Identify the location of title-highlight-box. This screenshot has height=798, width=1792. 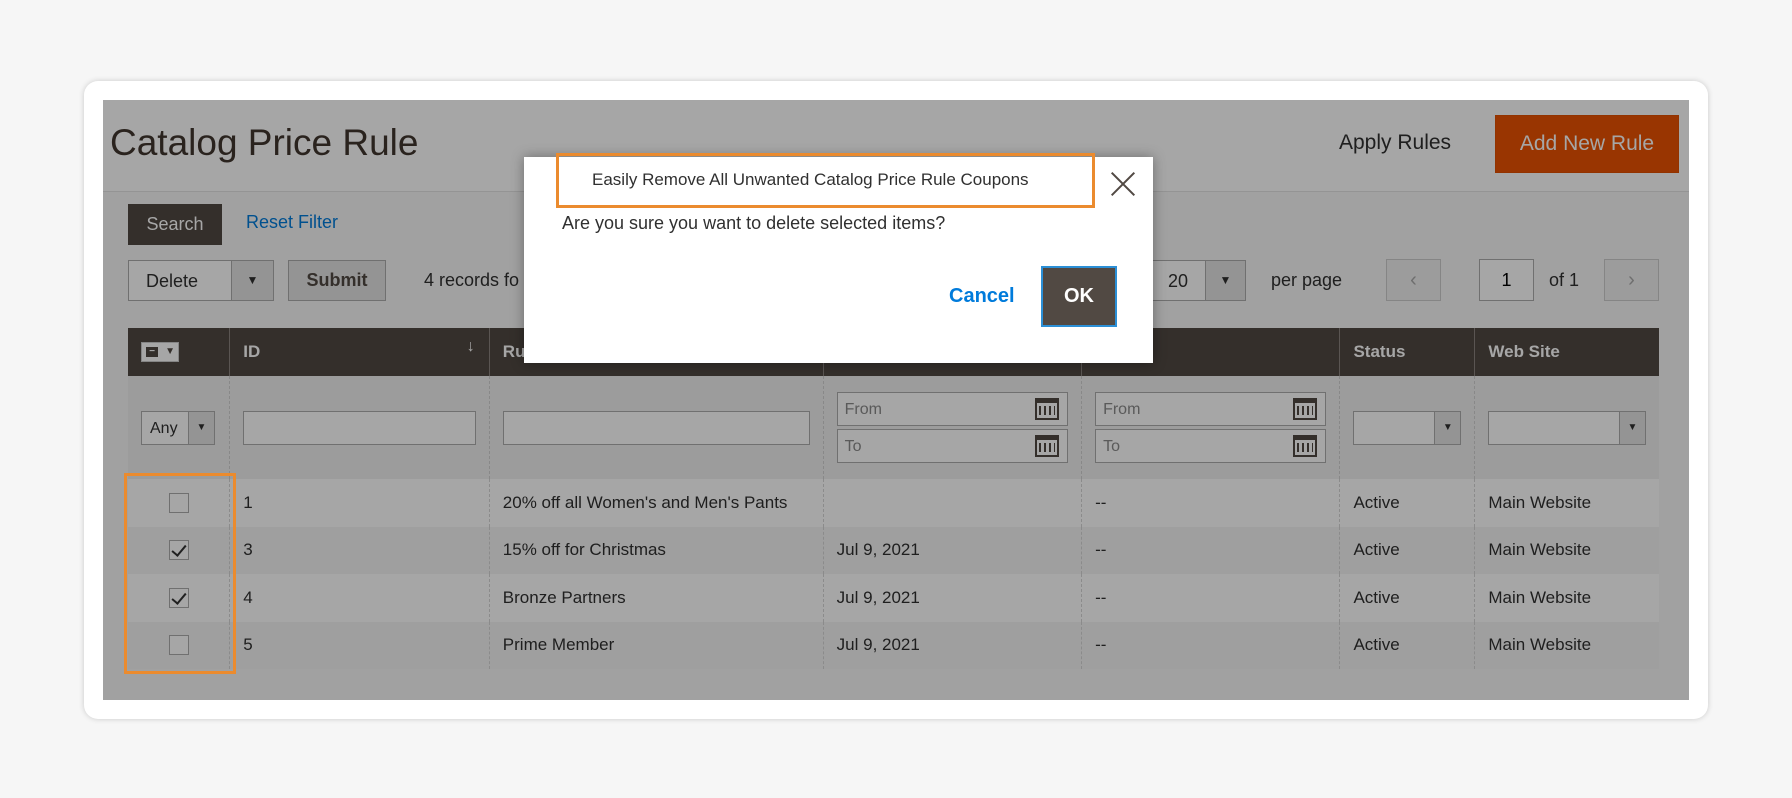
(825, 180).